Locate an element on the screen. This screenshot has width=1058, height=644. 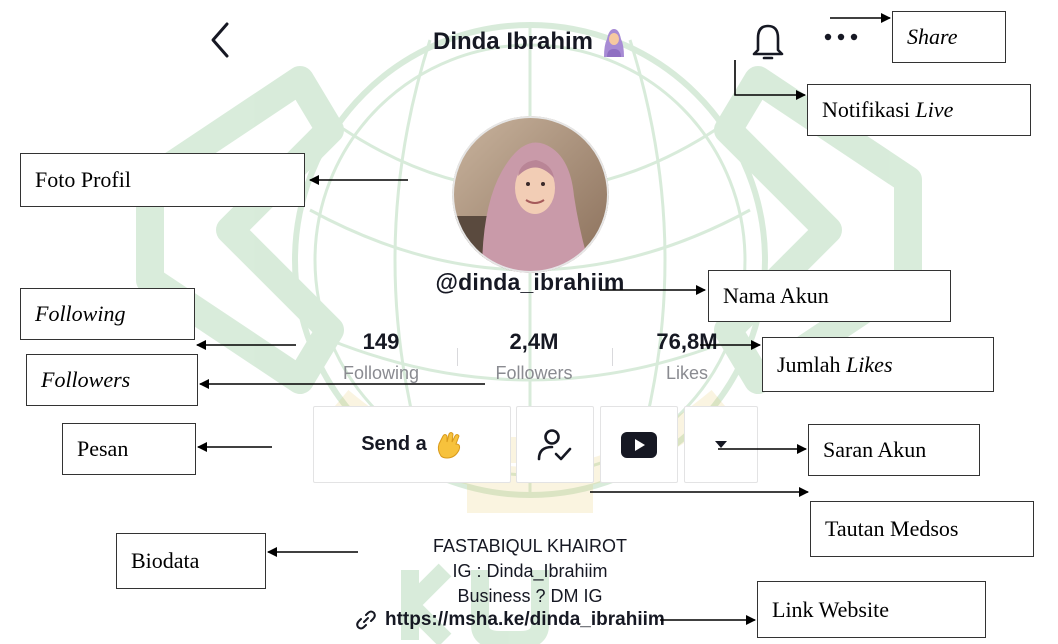
avatar is located at coordinates (530, 194).